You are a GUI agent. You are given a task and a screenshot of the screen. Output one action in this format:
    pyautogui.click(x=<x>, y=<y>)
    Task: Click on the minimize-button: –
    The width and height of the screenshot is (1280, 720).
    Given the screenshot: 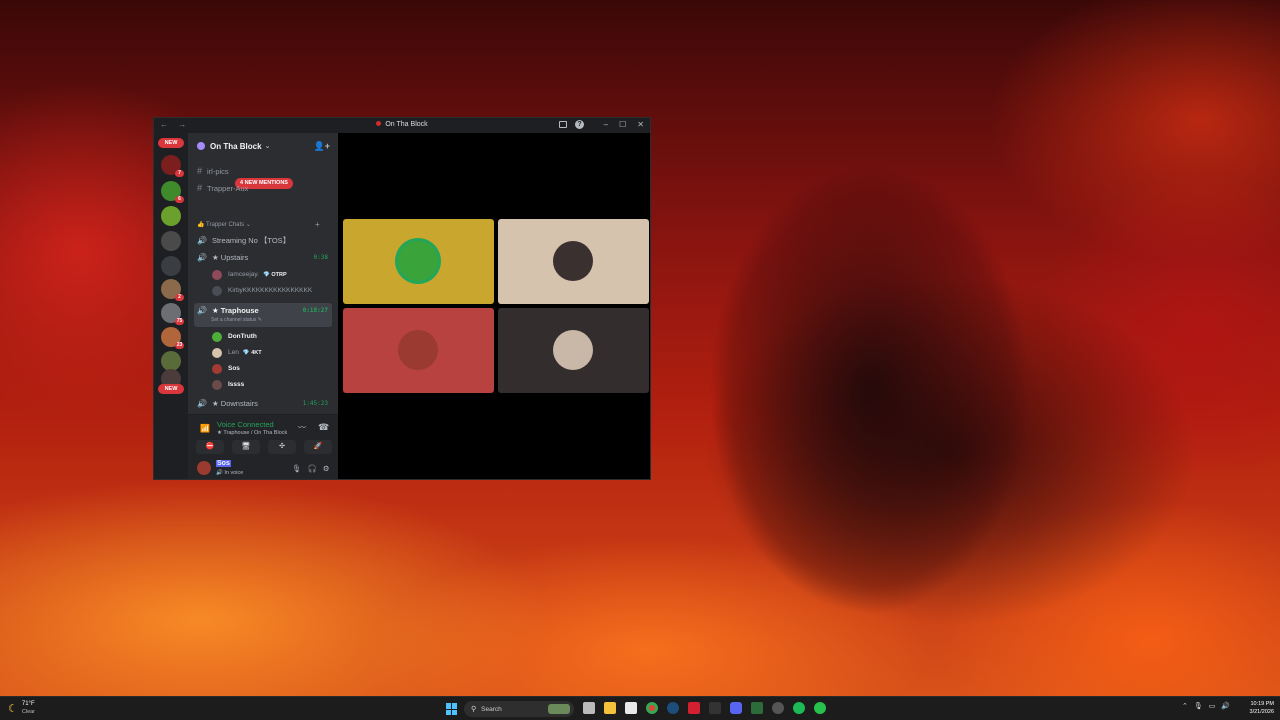 What is the action you would take?
    pyautogui.click(x=606, y=124)
    